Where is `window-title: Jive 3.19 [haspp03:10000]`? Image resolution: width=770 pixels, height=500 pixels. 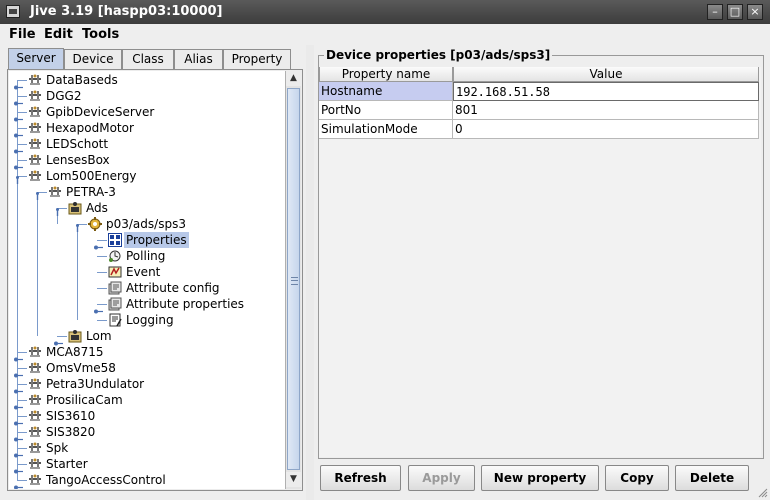
window-title: Jive 3.19 [haspp03:10000] is located at coordinates (126, 11).